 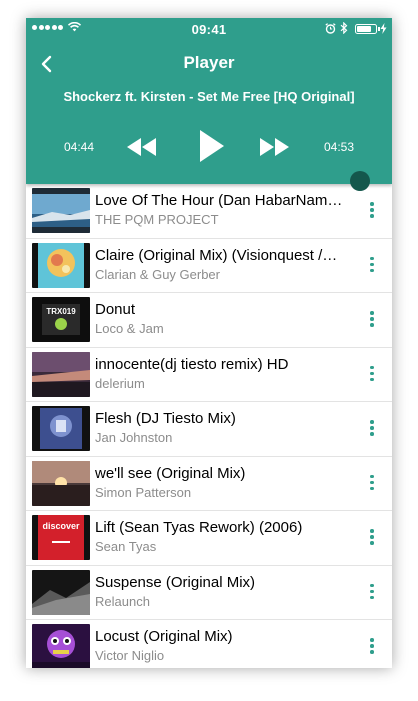 What do you see at coordinates (126, 546) in the screenshot?
I see `song-artist: Sean Tyas` at bounding box center [126, 546].